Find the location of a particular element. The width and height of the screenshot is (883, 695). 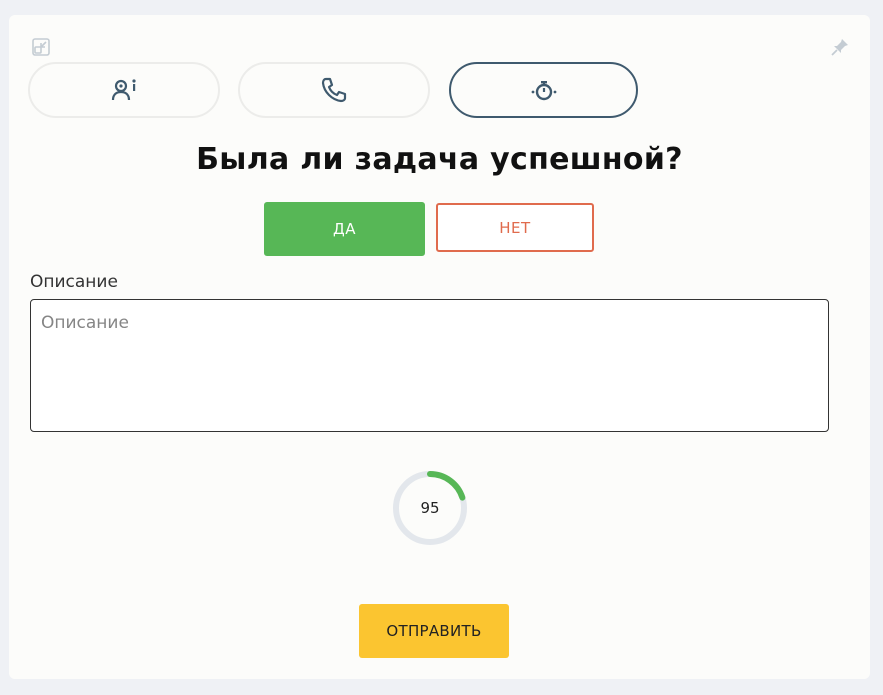

phone-icon is located at coordinates (334, 90).